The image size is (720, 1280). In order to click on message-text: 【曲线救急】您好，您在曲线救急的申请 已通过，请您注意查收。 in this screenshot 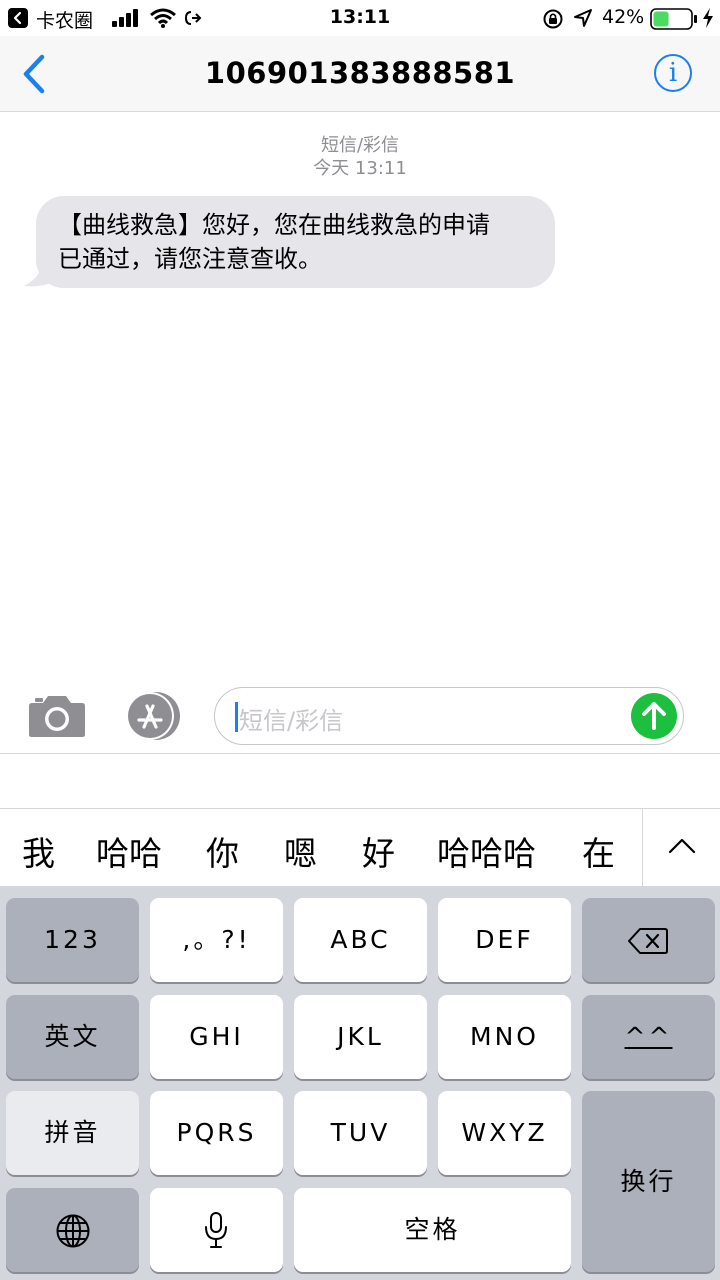, I will do `click(295, 242)`.